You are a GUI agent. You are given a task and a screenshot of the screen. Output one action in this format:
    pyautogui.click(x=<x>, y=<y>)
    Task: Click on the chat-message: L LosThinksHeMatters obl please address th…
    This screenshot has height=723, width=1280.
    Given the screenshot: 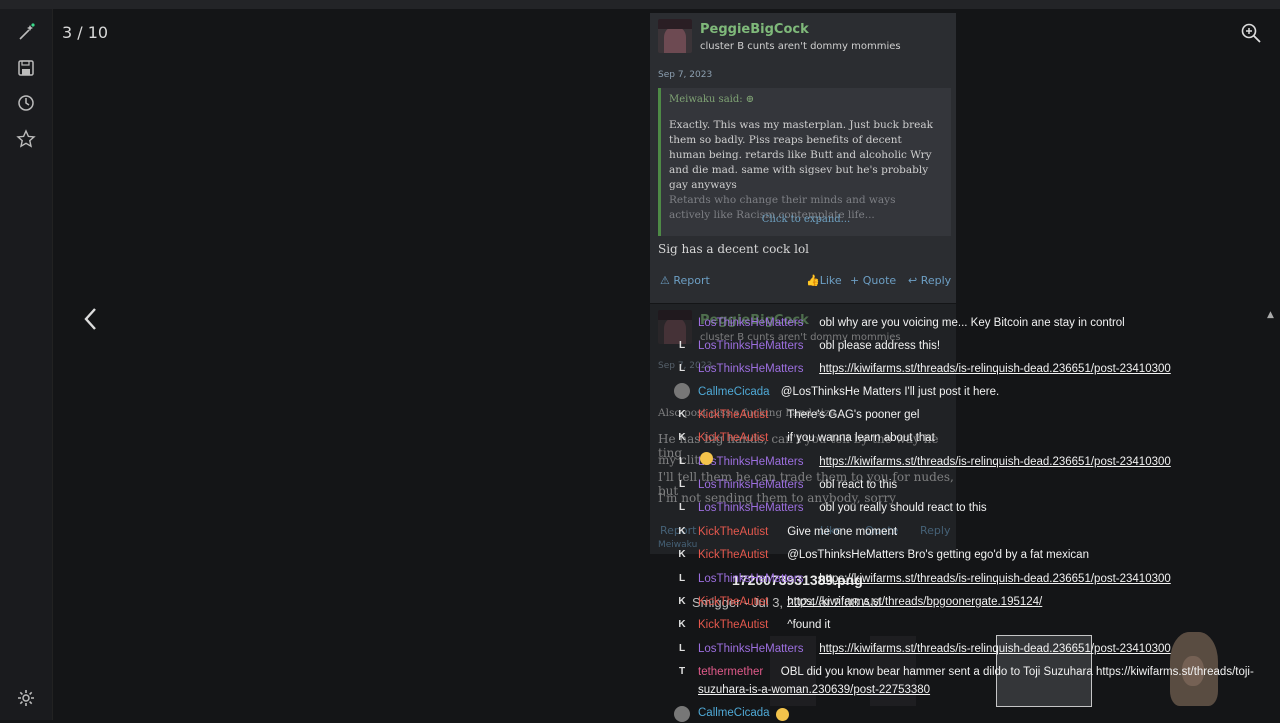 What is the action you would take?
    pyautogui.click(x=976, y=347)
    